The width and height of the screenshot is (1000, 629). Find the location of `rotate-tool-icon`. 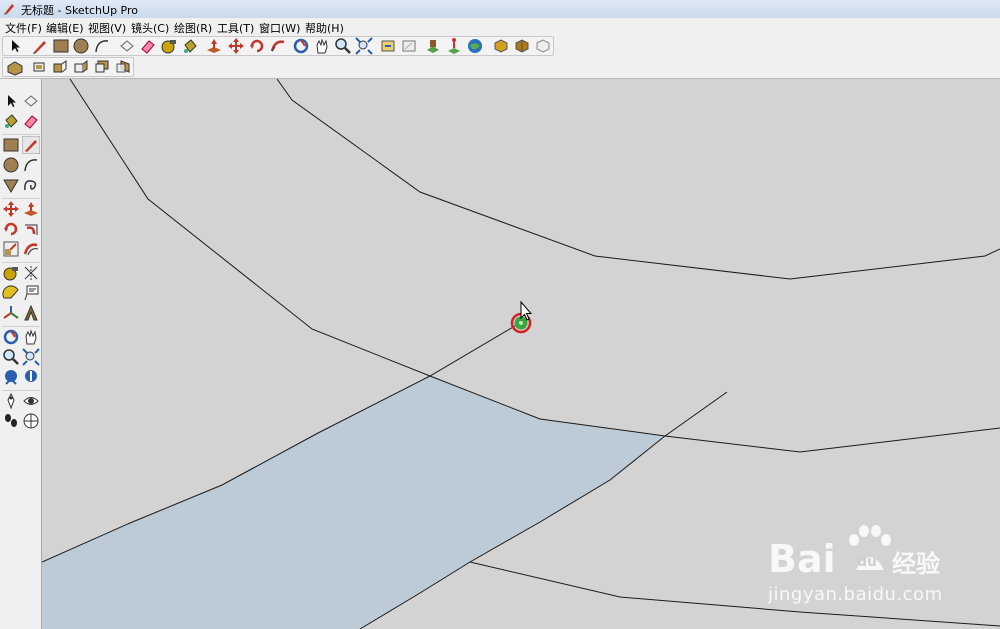

rotate-tool-icon is located at coordinates (11, 229).